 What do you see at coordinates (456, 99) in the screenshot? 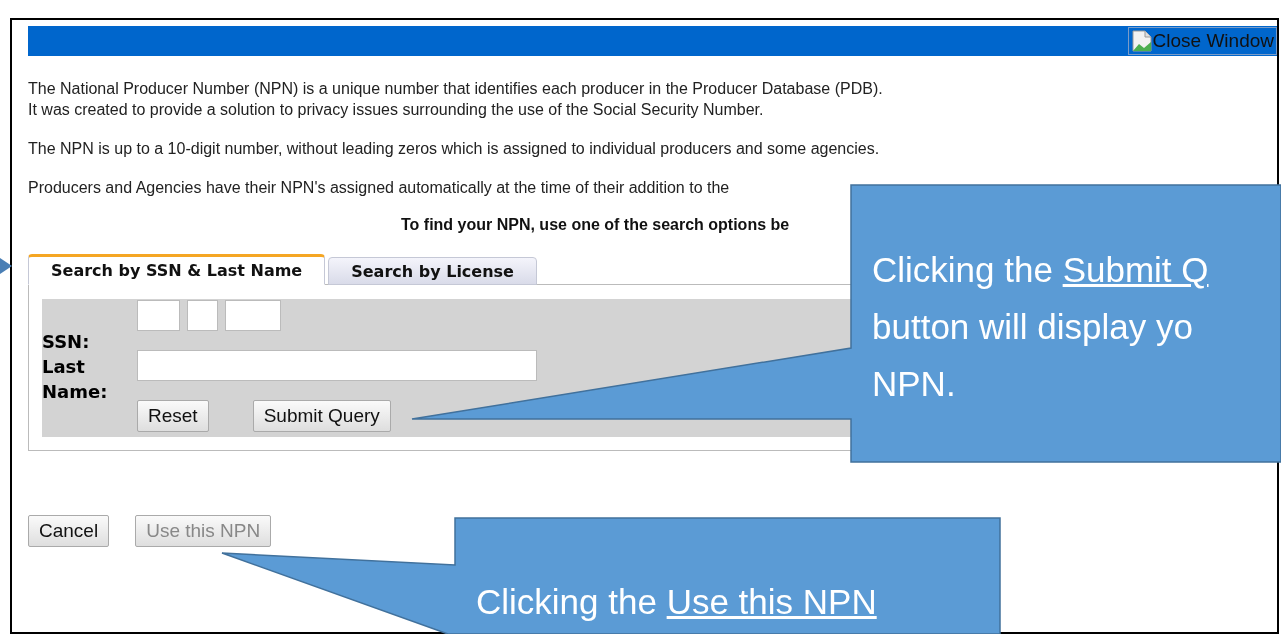
I see `info-paragraph: The National Producer Number (NPN) is a unique number that identifies each producer in the Producer Database (PDB). It was created to provide a solution to privacy issues surrounding the use of the Social Security Number.` at bounding box center [456, 99].